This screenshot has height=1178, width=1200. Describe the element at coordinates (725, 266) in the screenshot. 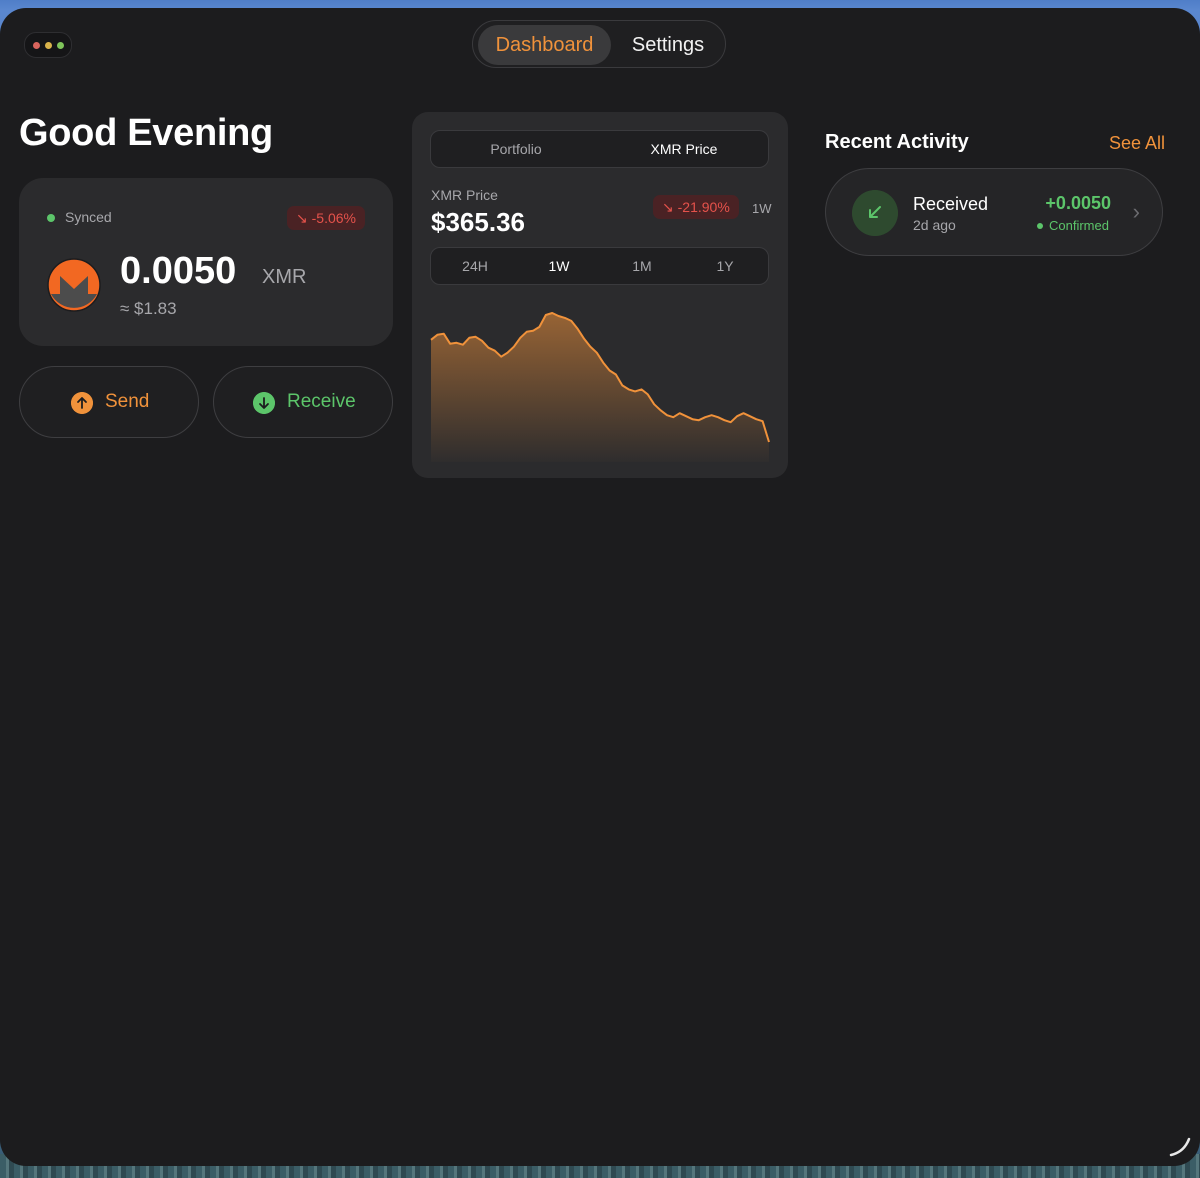

I see `range-1y-button: 1Y` at that location.